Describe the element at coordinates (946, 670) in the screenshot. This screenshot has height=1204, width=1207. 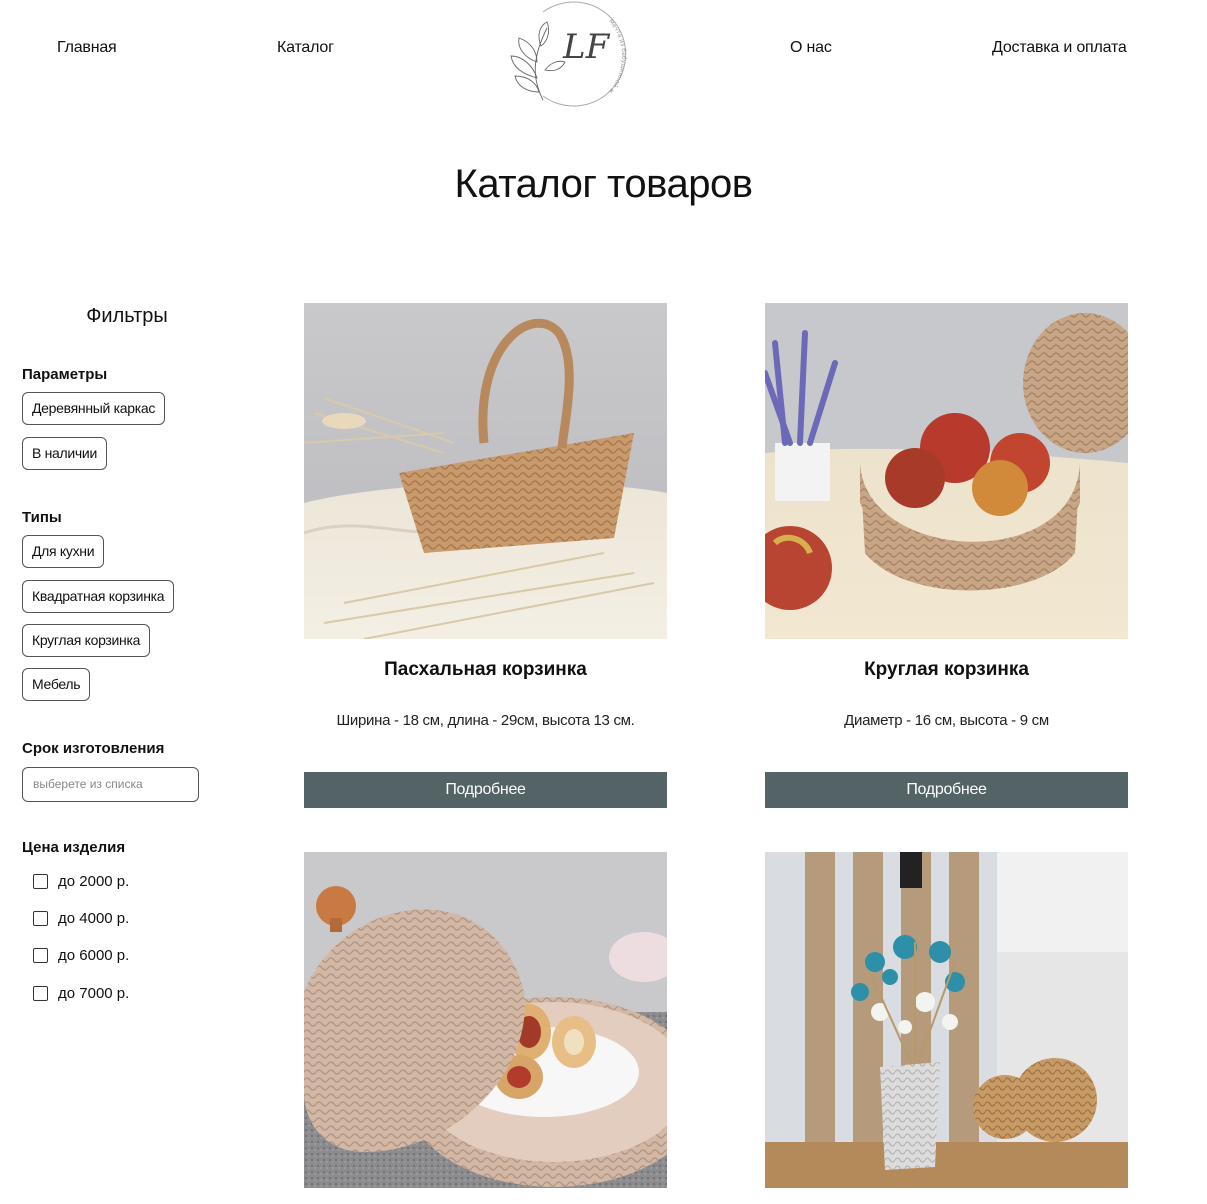
I see `product-title: Круглая корзинка` at that location.